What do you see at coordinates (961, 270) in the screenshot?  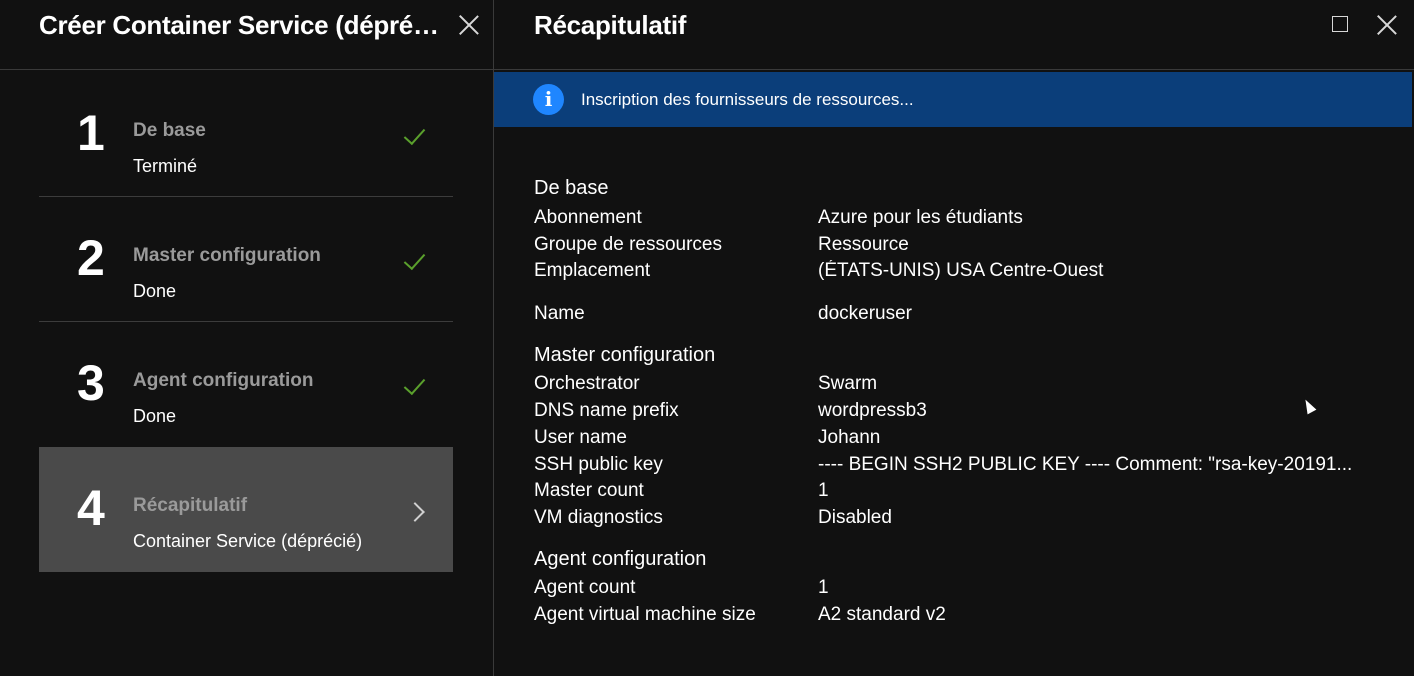 I see `summary-value: (ÉTATS-UNIS) USA Centre-Ouest` at bounding box center [961, 270].